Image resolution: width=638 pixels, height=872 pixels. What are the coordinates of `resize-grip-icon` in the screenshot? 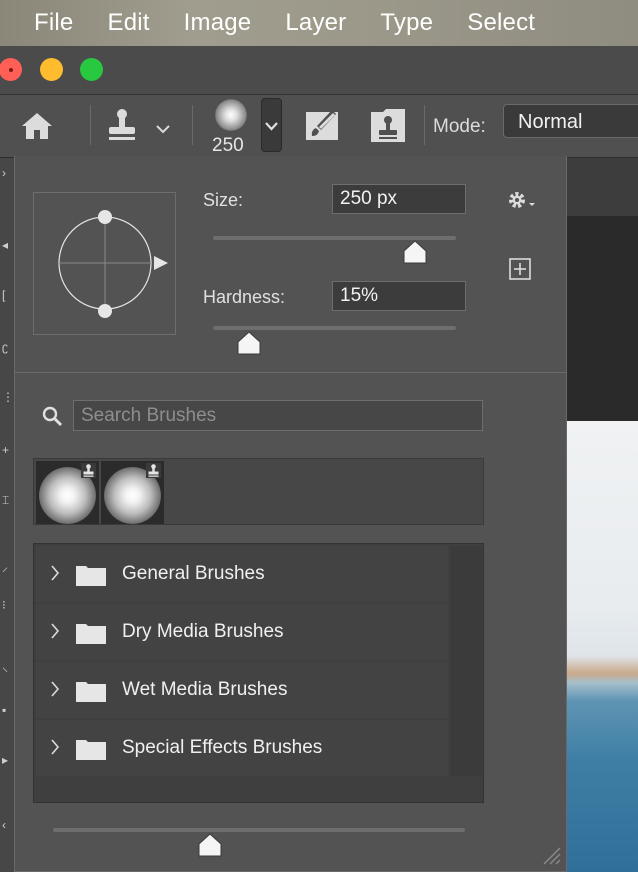 It's located at (551, 857).